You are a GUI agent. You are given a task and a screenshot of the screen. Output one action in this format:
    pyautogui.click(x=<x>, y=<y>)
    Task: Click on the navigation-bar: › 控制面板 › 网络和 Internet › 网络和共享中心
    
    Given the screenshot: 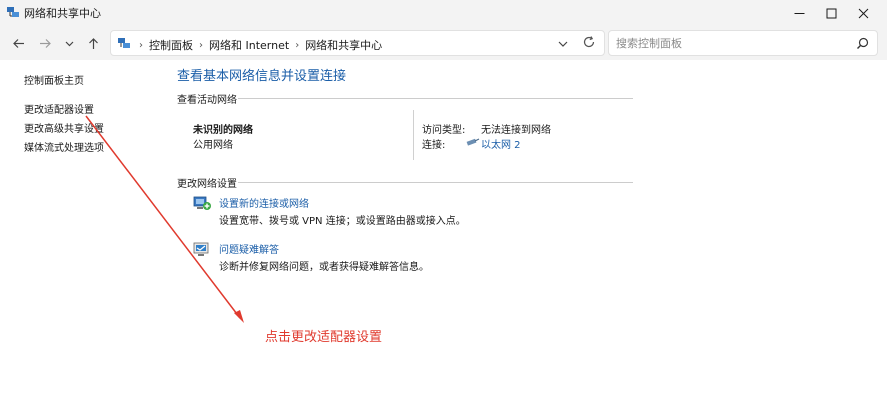 What is the action you would take?
    pyautogui.click(x=443, y=43)
    